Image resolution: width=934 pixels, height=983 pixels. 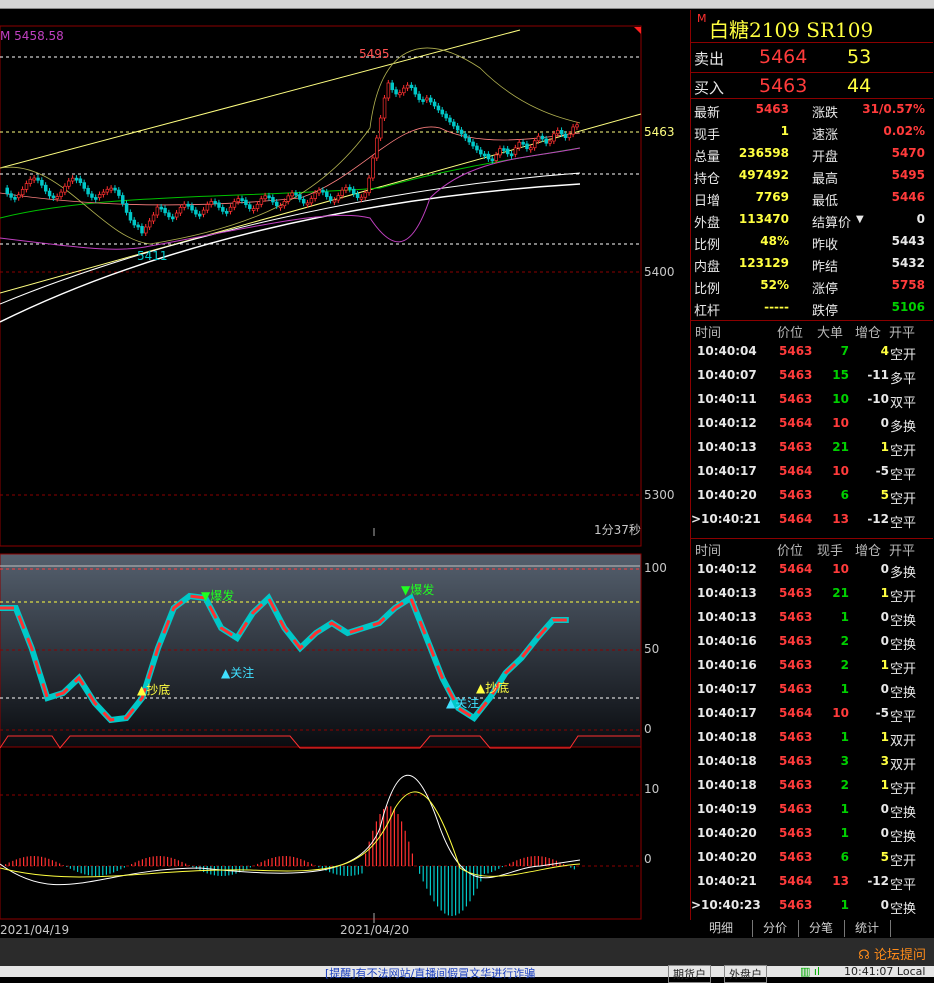 I want to click on futures-account-button: 期货户, so click(x=689, y=974).